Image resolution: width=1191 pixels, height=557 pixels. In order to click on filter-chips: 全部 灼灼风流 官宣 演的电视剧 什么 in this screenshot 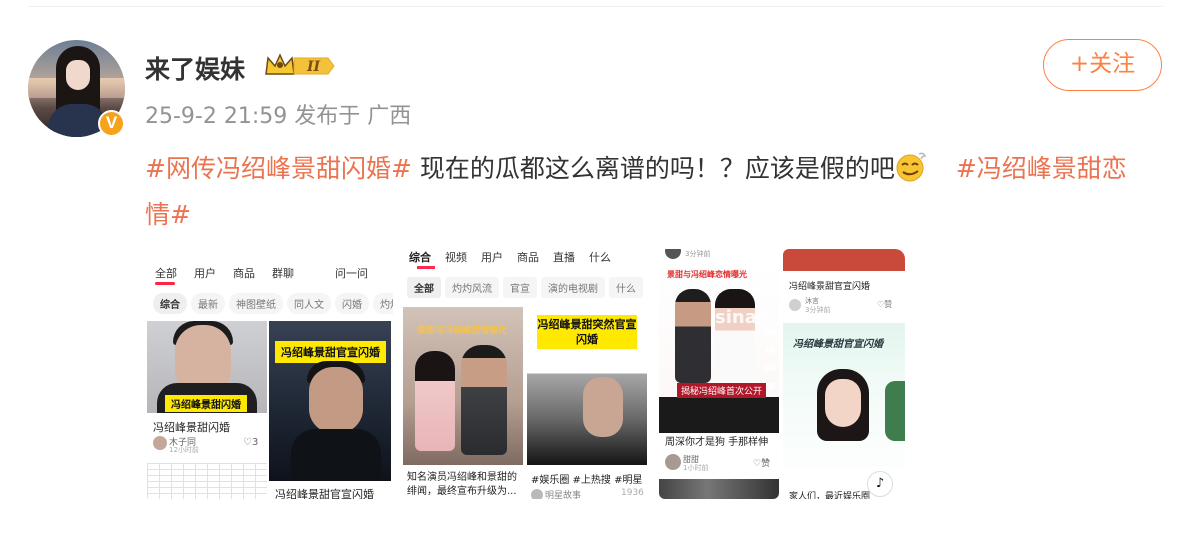, I will do `click(527, 287)`.